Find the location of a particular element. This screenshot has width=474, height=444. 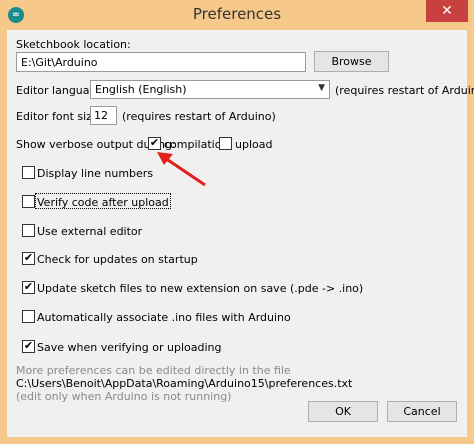

editor-language-value: English (English) is located at coordinates (141, 89).